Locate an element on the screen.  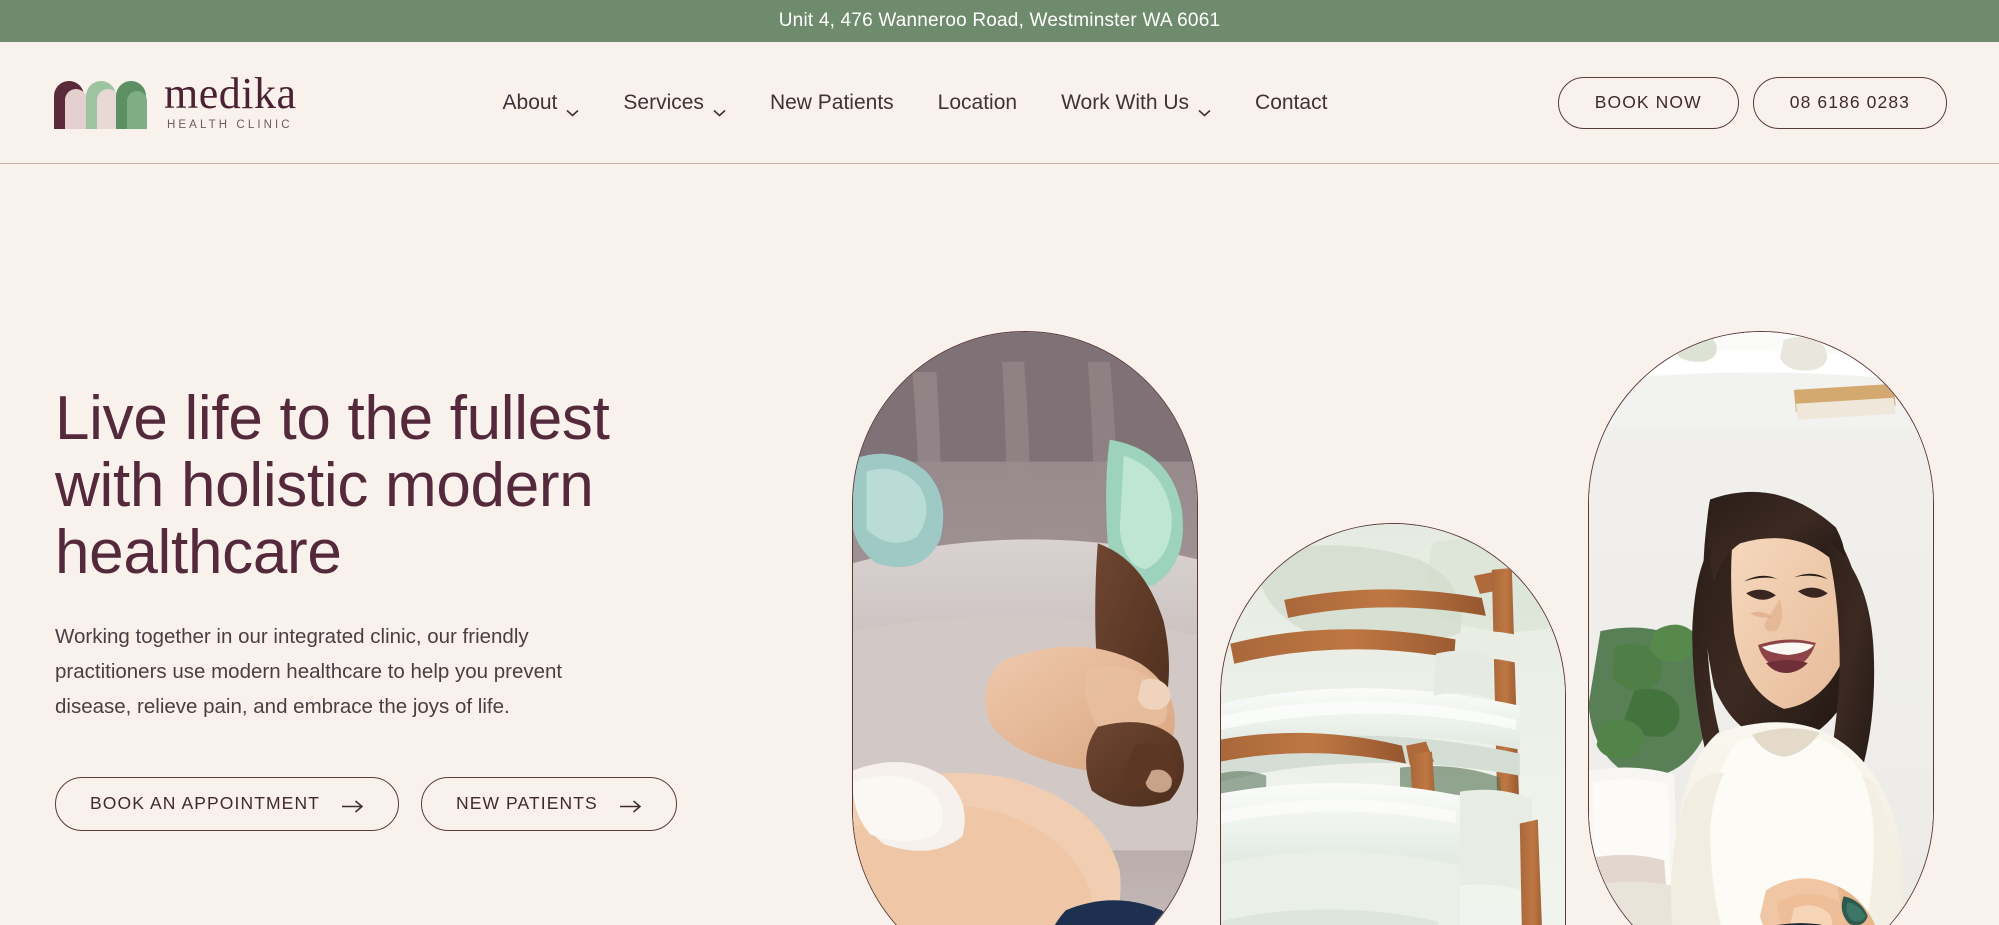
nav-item-services: Services is located at coordinates (674, 103).